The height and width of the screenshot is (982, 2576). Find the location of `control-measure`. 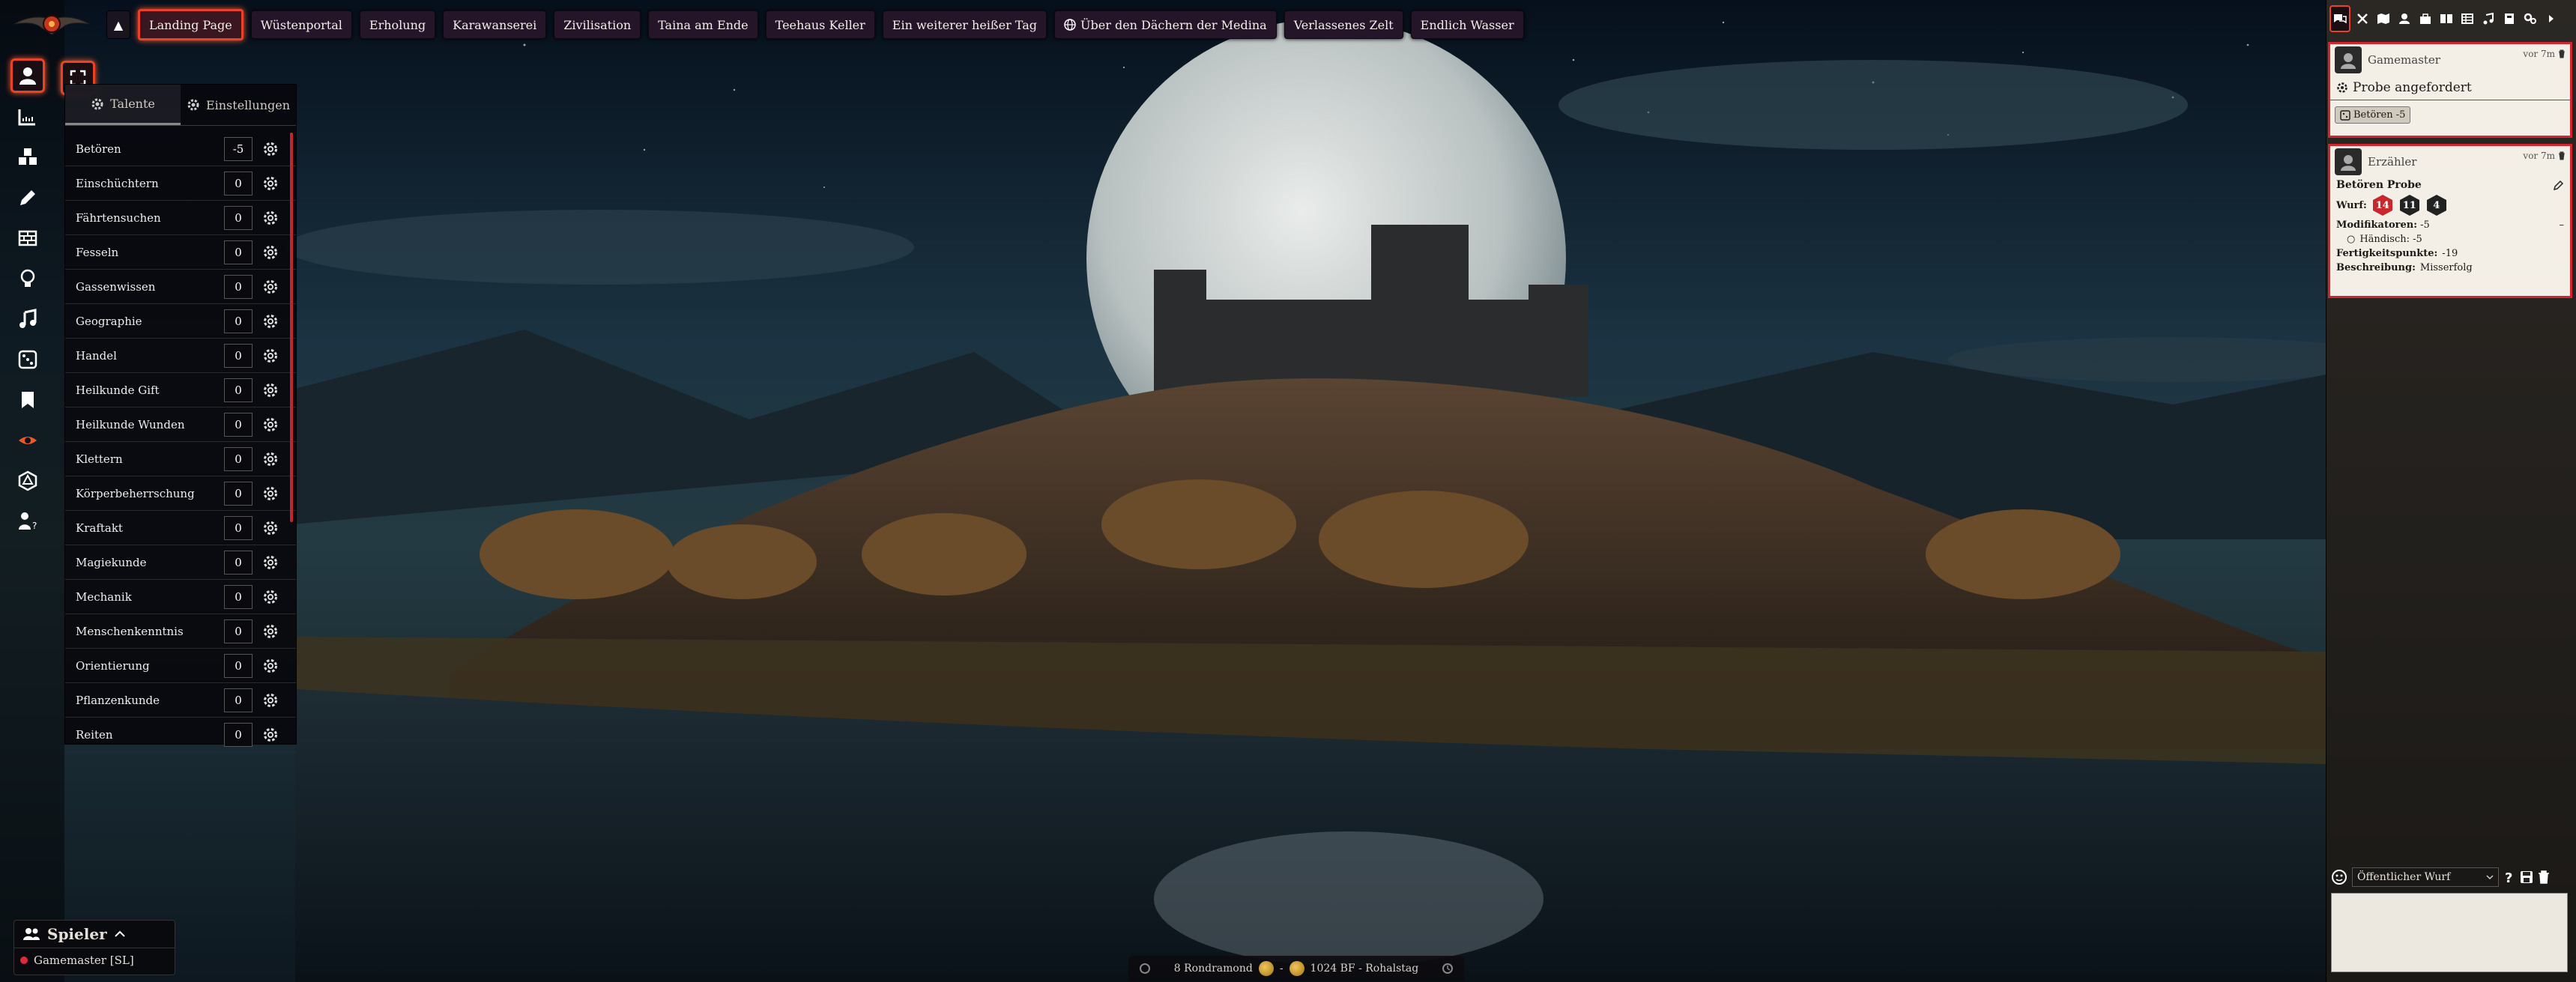

control-measure is located at coordinates (27, 116).